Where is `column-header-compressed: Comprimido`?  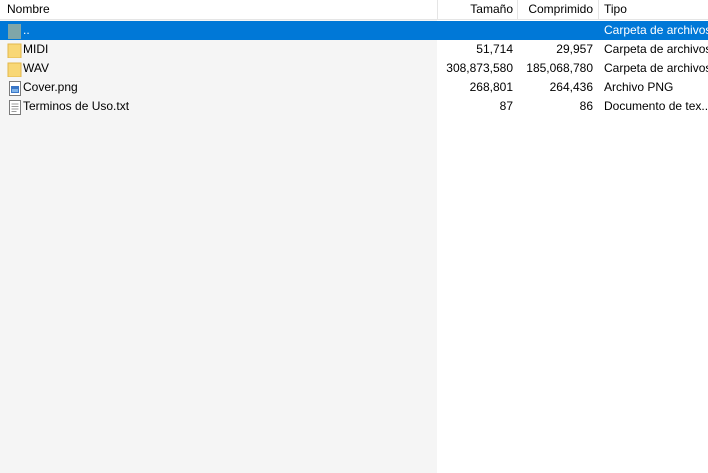
column-header-compressed: Comprimido is located at coordinates (555, 9).